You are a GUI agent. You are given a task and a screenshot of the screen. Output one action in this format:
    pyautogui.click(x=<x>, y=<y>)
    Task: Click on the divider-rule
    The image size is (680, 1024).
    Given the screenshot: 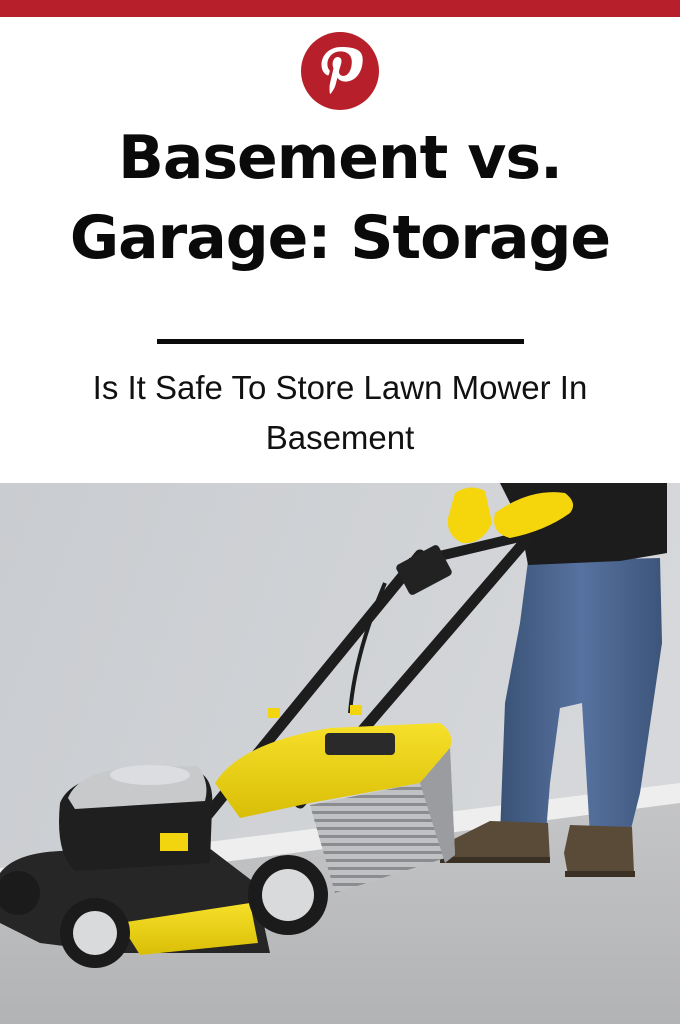 What is the action you would take?
    pyautogui.click(x=340, y=341)
    